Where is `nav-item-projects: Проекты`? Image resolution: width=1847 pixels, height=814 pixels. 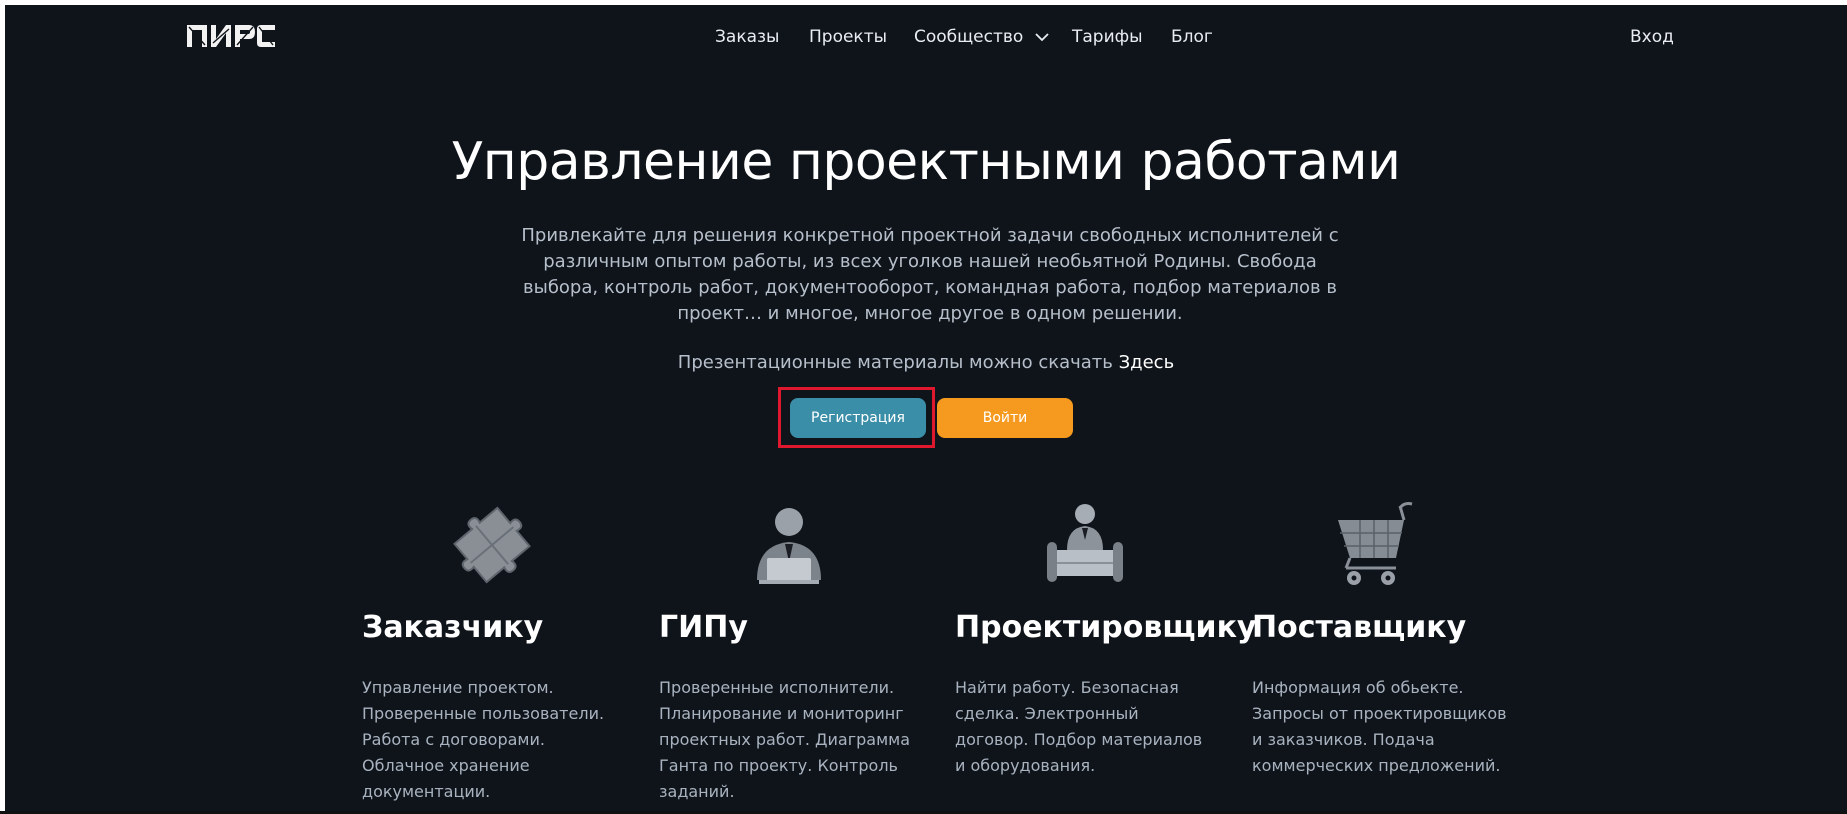 nav-item-projects: Проекты is located at coordinates (848, 37).